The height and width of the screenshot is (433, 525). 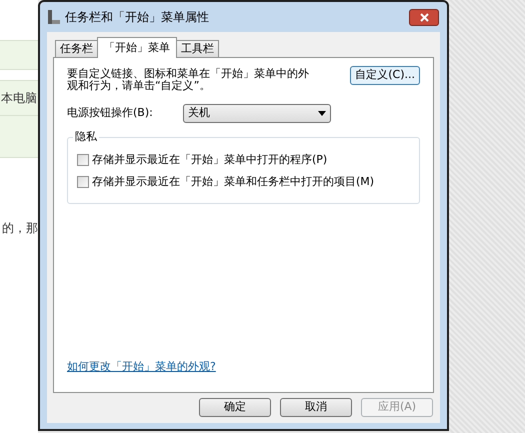 What do you see at coordinates (19, 98) in the screenshot?
I see `page-text: 本电脑` at bounding box center [19, 98].